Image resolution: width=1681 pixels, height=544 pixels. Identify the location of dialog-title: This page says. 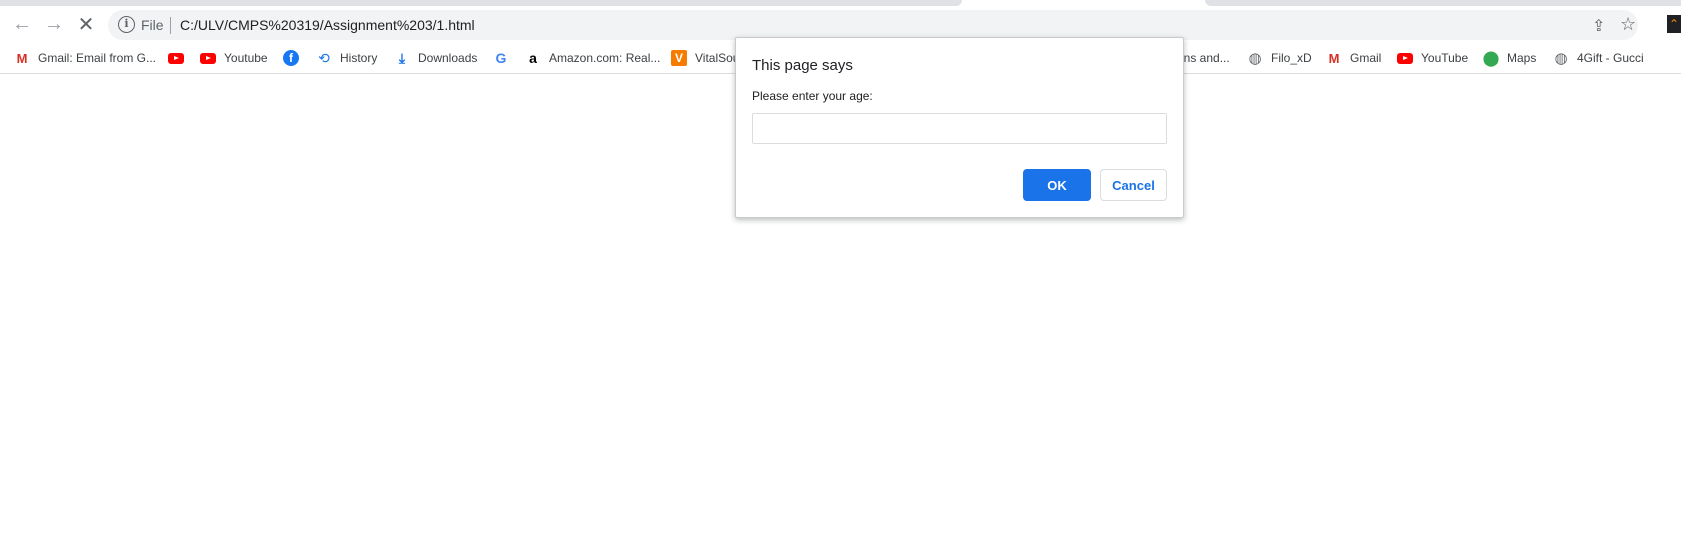
(802, 65).